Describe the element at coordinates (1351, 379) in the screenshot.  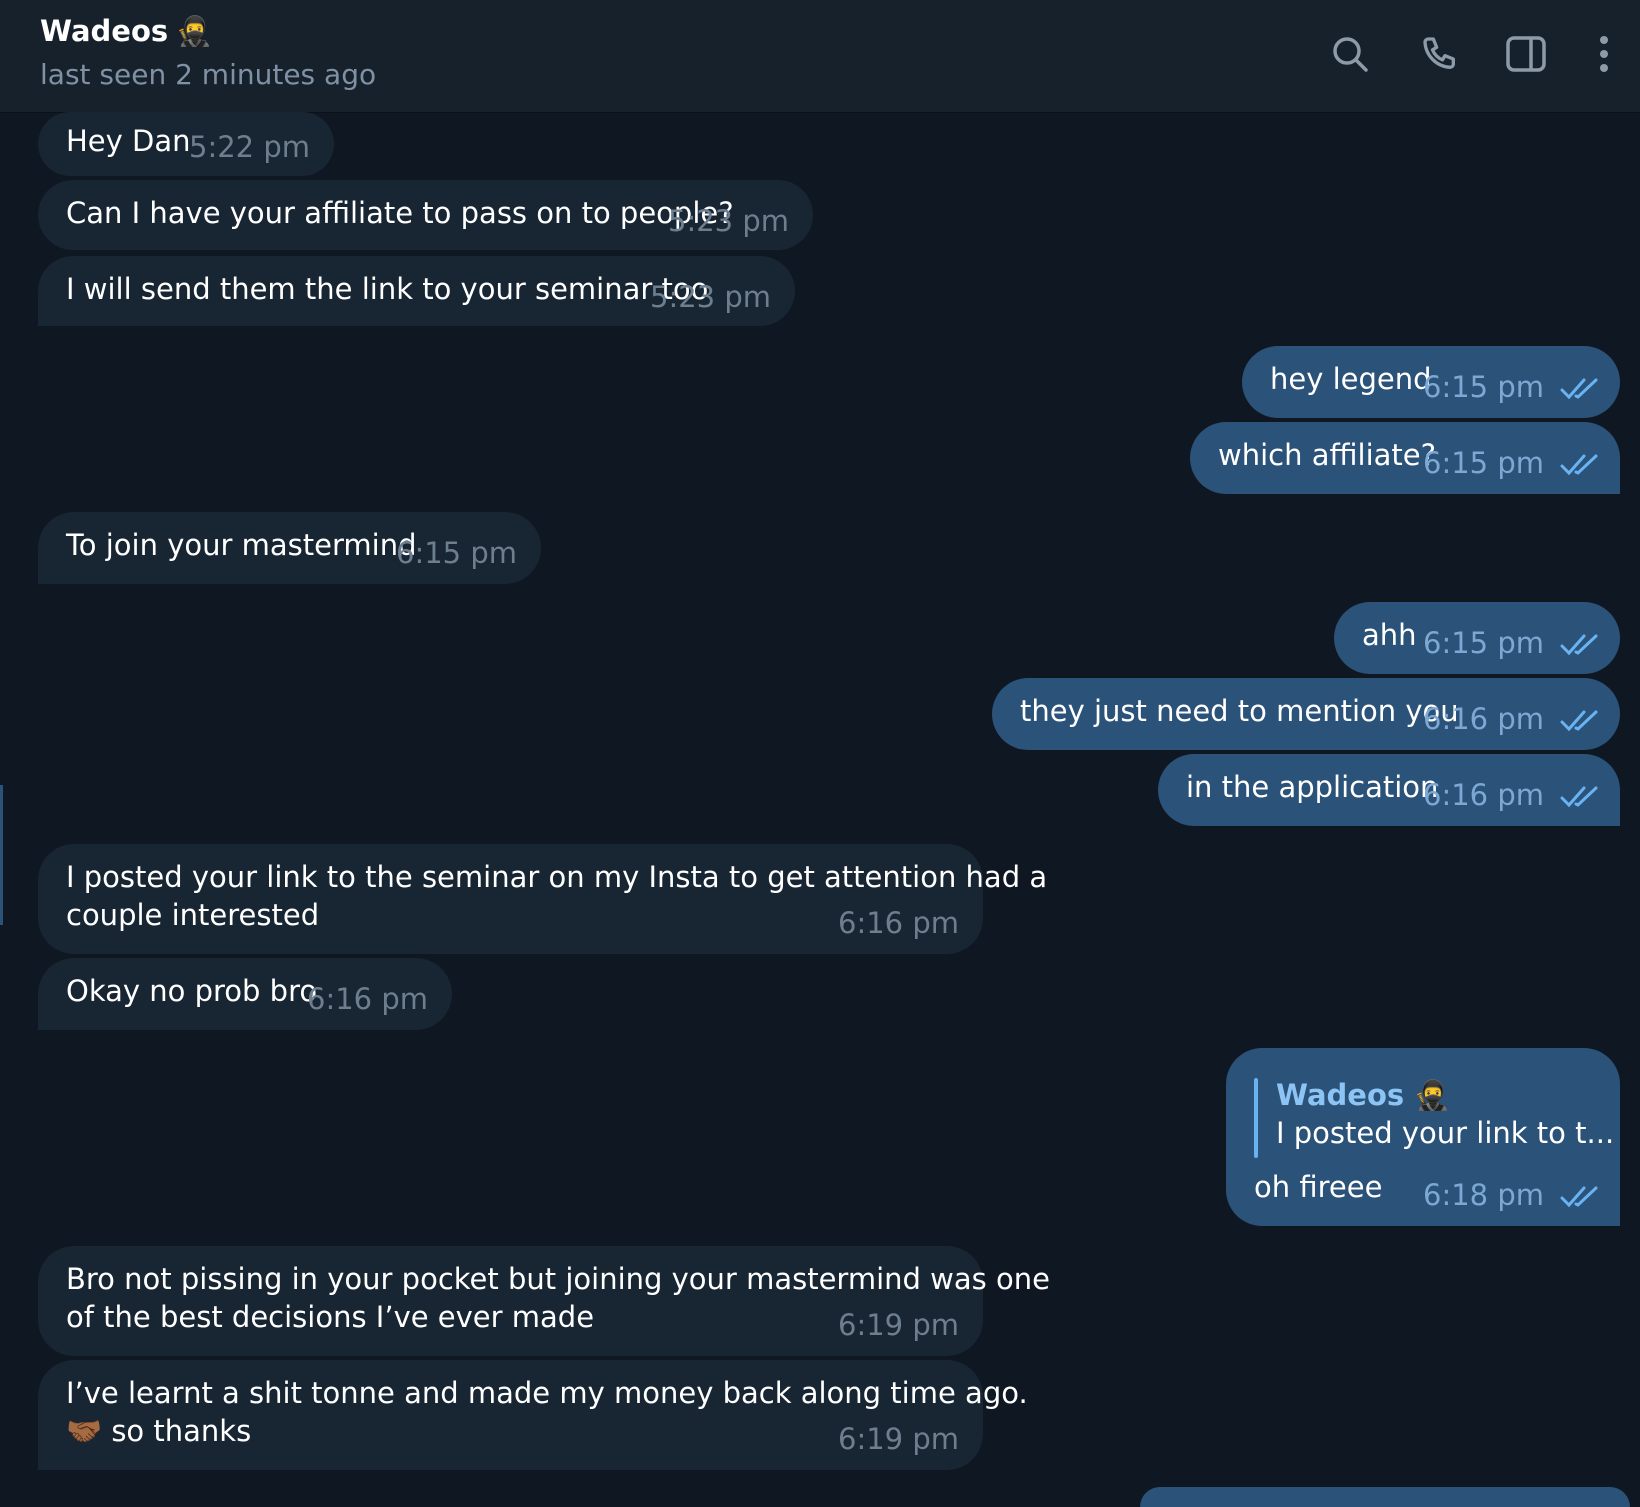
I see `message-text: hey legend` at that location.